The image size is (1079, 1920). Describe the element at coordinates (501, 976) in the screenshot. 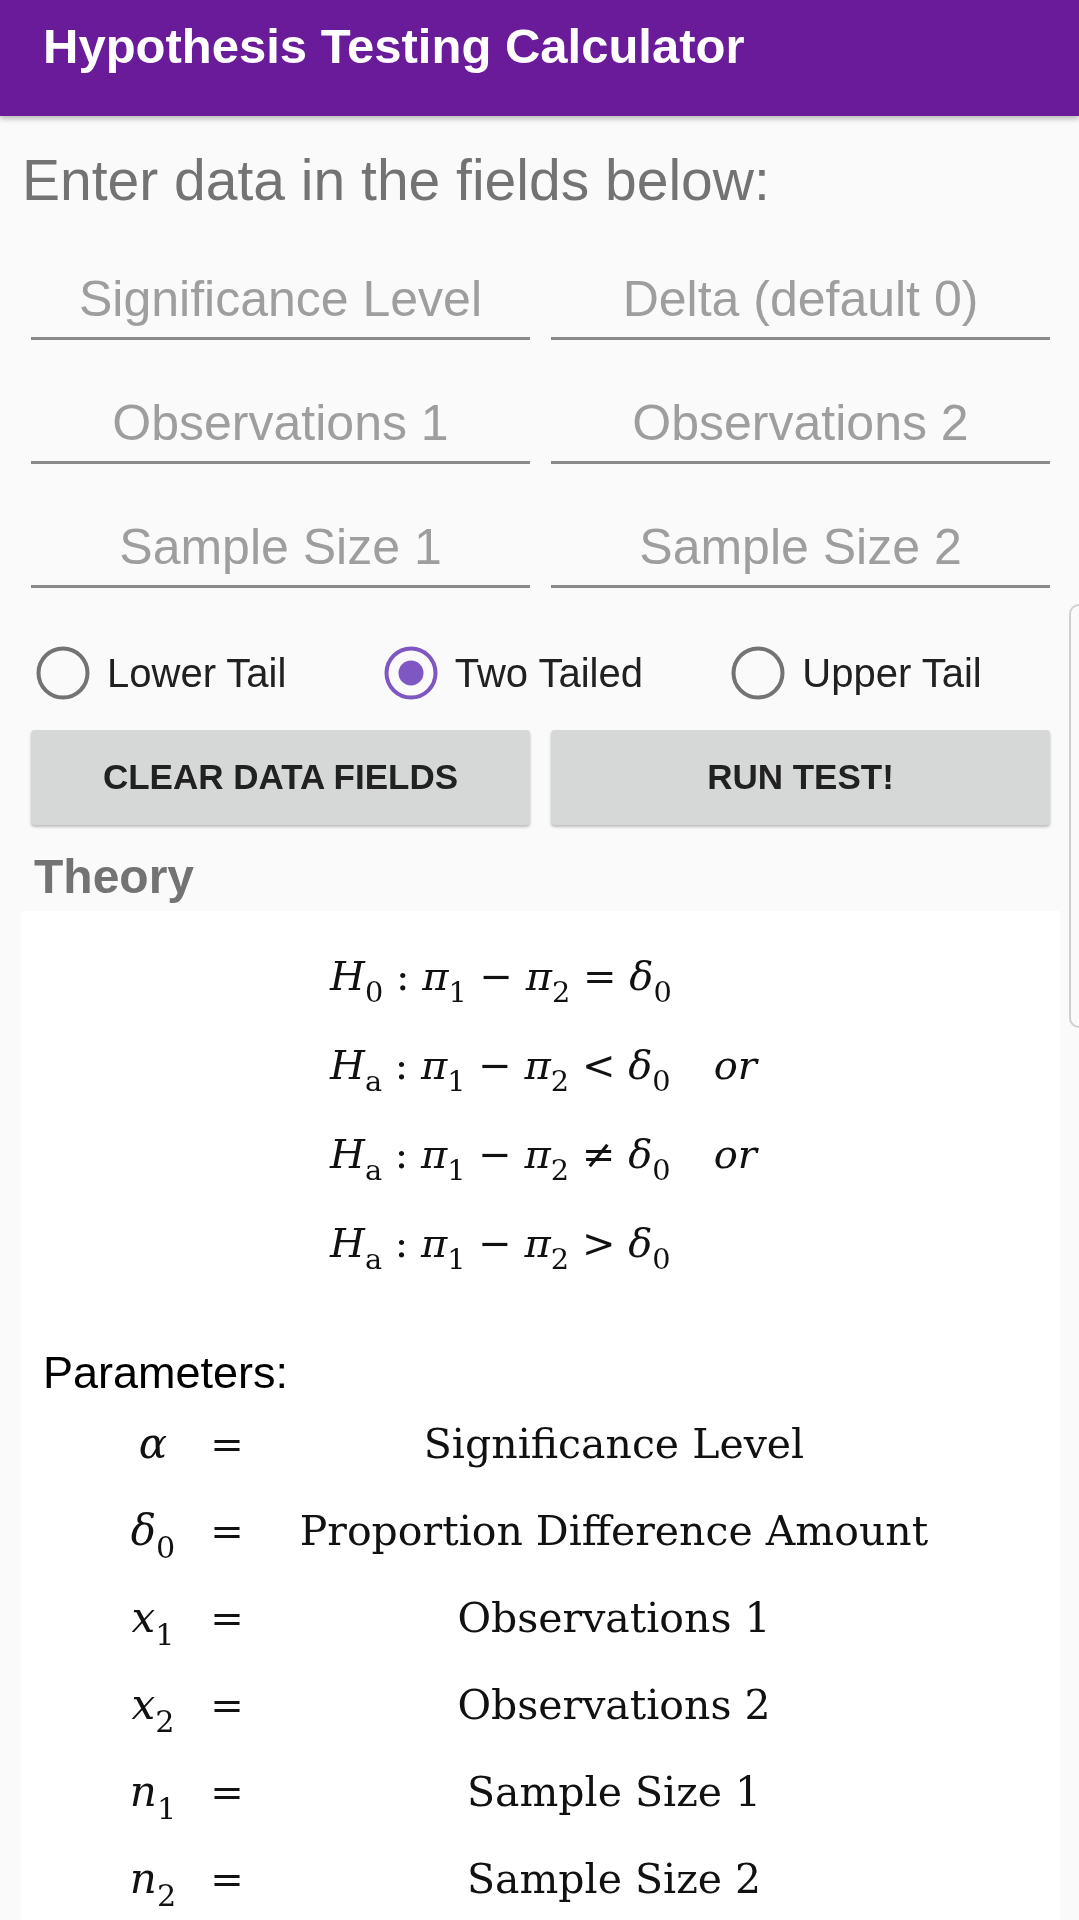

I see `hypothesis-formula: H$_{0}$ : π$_{1}$ − π$_{2}$ = δ$_{0}$` at that location.